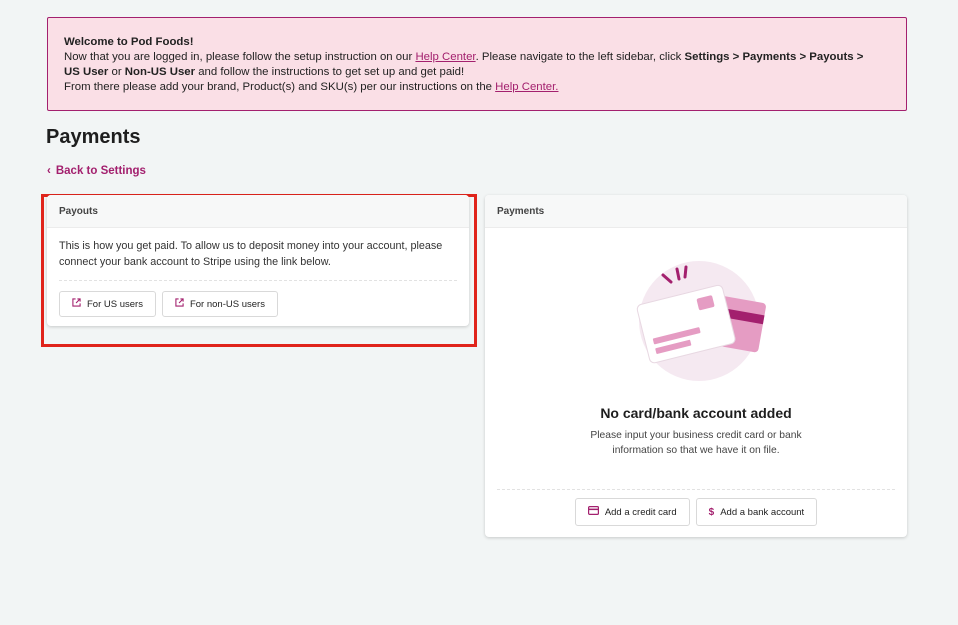 This screenshot has width=958, height=625. I want to click on for-non-us-users-button: For non-US users, so click(219, 304).